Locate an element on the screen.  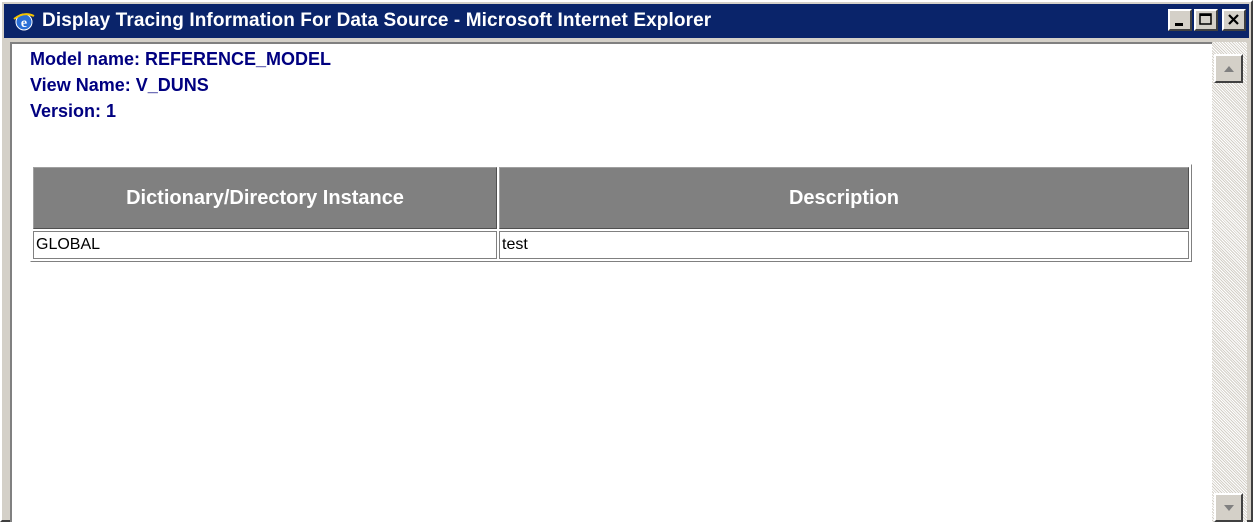
maximize-icon is located at coordinates (1205, 19).